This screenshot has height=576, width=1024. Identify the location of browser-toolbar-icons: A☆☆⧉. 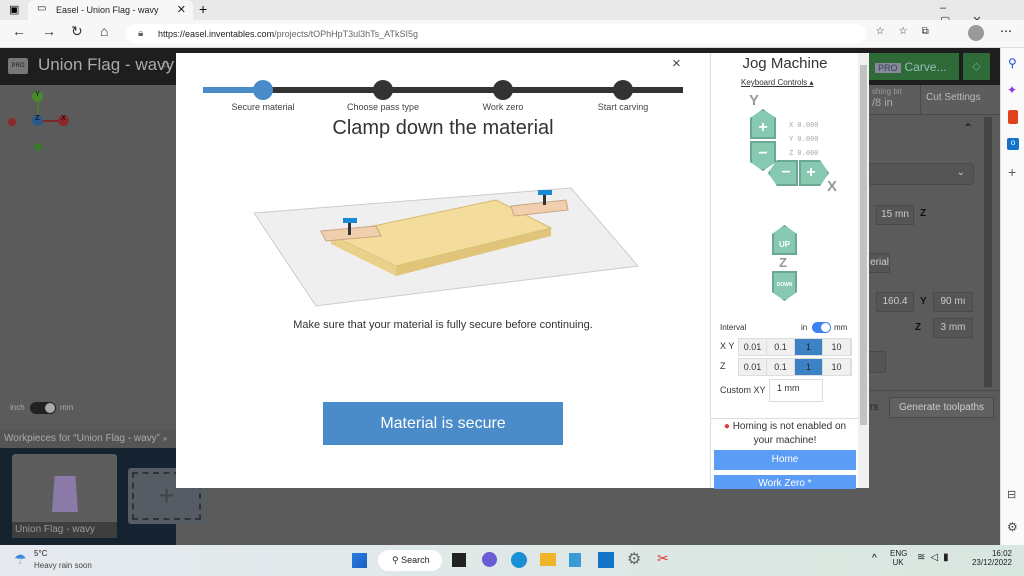
(899, 31).